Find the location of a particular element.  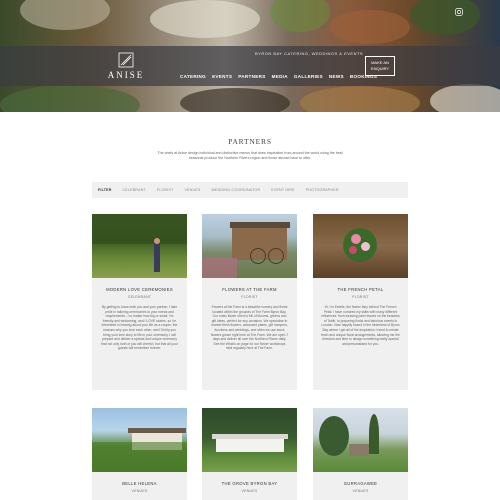

partner-card: THE GROVE BYRON BAY VENUES is located at coordinates (249, 454).